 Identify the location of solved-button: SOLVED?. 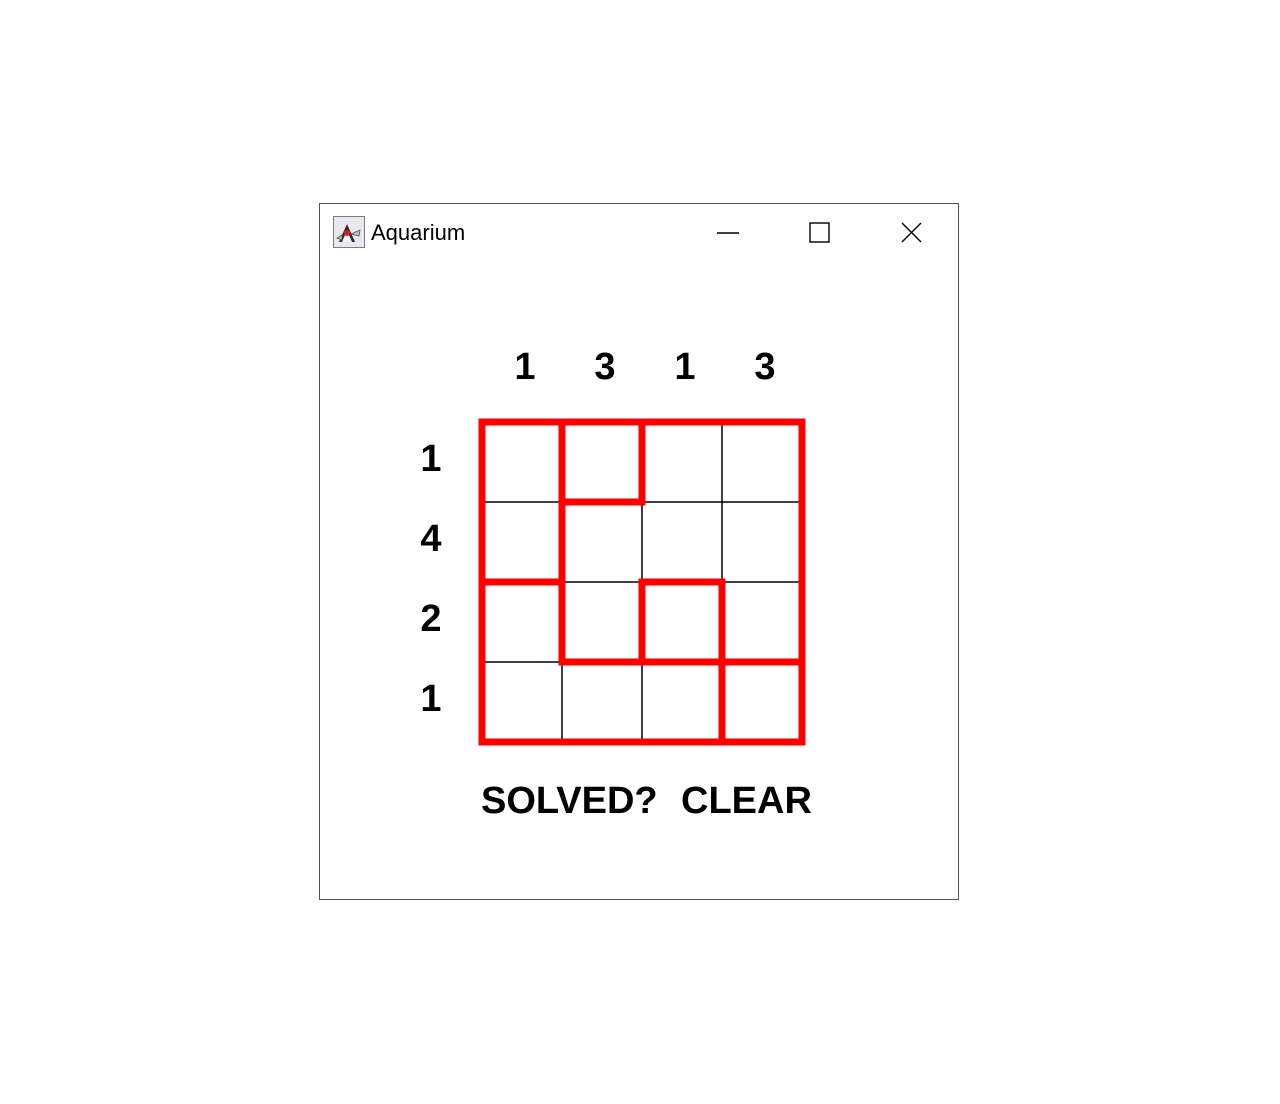
(569, 801).